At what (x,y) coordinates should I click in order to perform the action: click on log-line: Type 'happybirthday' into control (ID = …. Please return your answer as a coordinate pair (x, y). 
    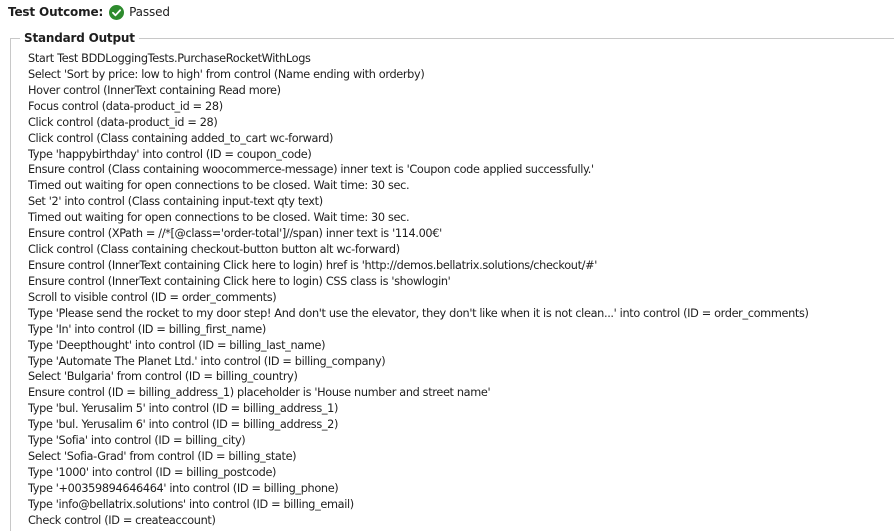
    Looking at the image, I should click on (170, 154).